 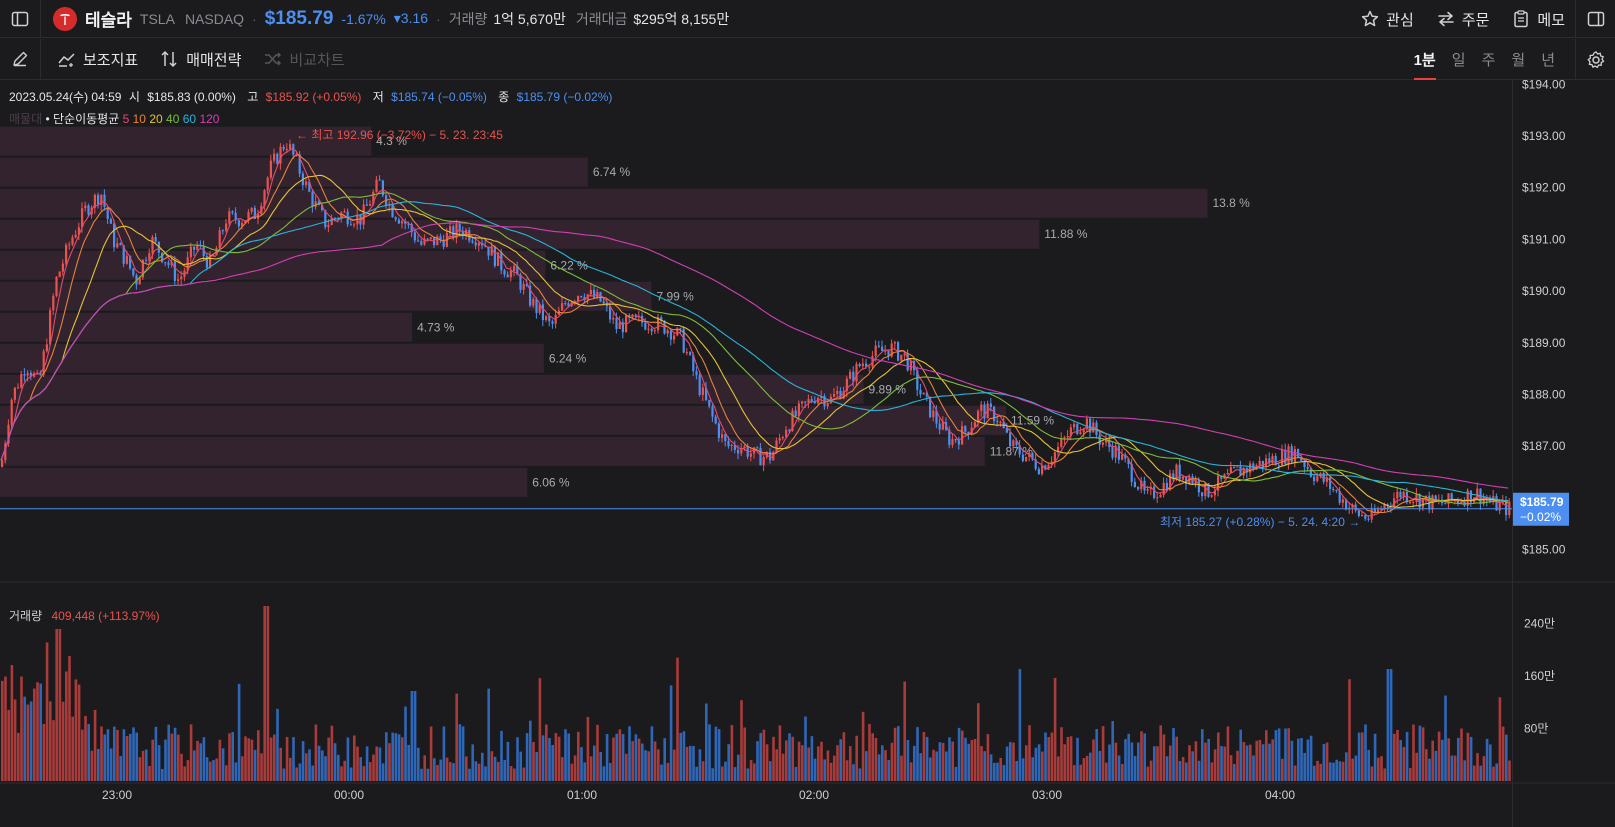 What do you see at coordinates (1595, 59) in the screenshot?
I see `chart-settings-button` at bounding box center [1595, 59].